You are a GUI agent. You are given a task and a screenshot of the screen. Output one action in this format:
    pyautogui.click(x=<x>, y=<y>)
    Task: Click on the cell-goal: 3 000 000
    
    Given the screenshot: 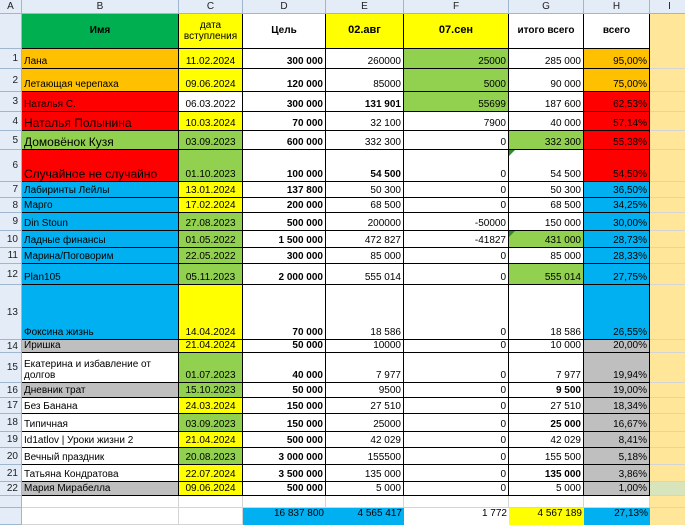 What is the action you would take?
    pyautogui.click(x=284, y=456)
    